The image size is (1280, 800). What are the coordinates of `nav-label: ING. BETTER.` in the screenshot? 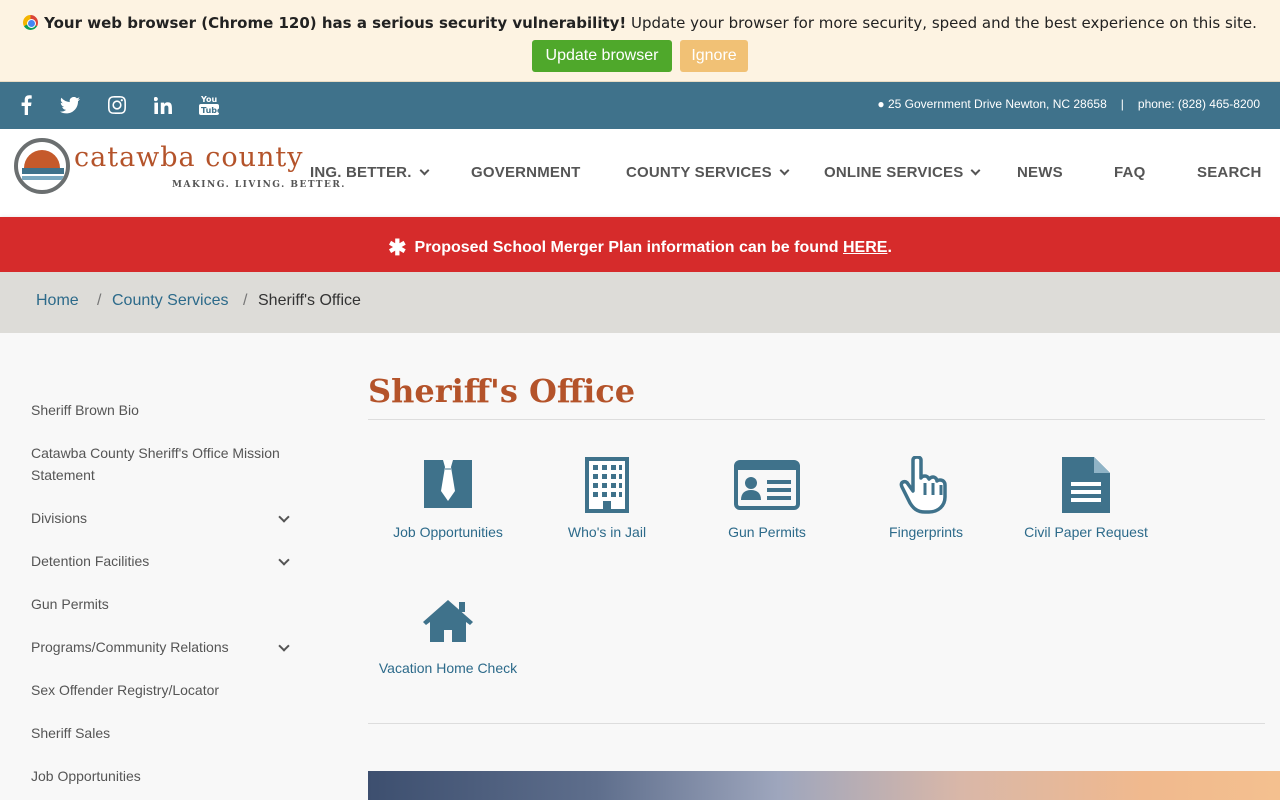 It's located at (361, 172).